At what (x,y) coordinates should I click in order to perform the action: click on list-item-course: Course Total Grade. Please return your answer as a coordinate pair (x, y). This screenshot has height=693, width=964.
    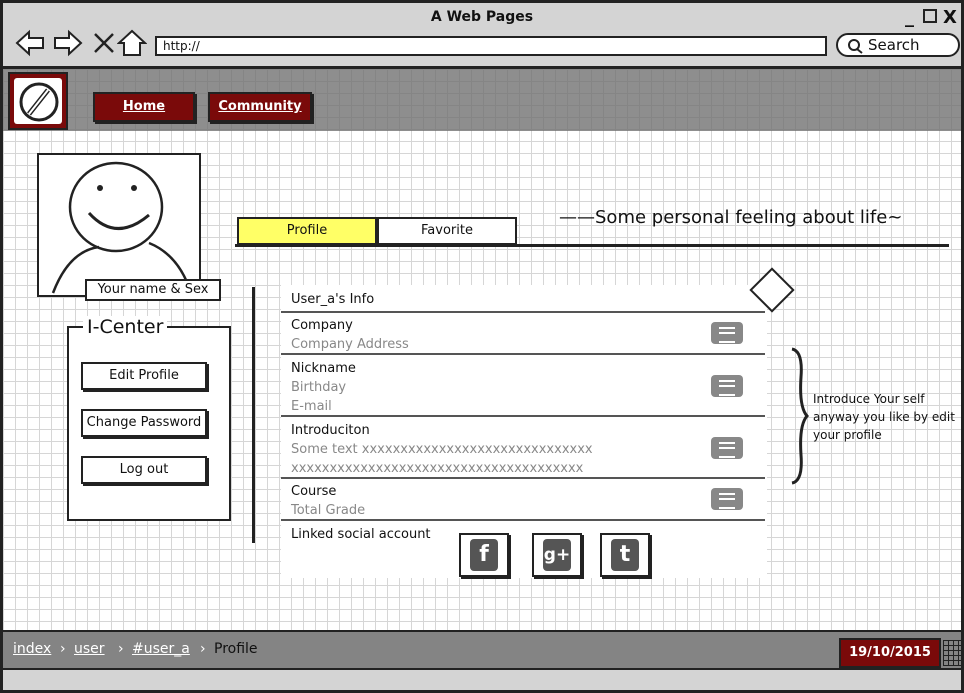
    Looking at the image, I should click on (523, 500).